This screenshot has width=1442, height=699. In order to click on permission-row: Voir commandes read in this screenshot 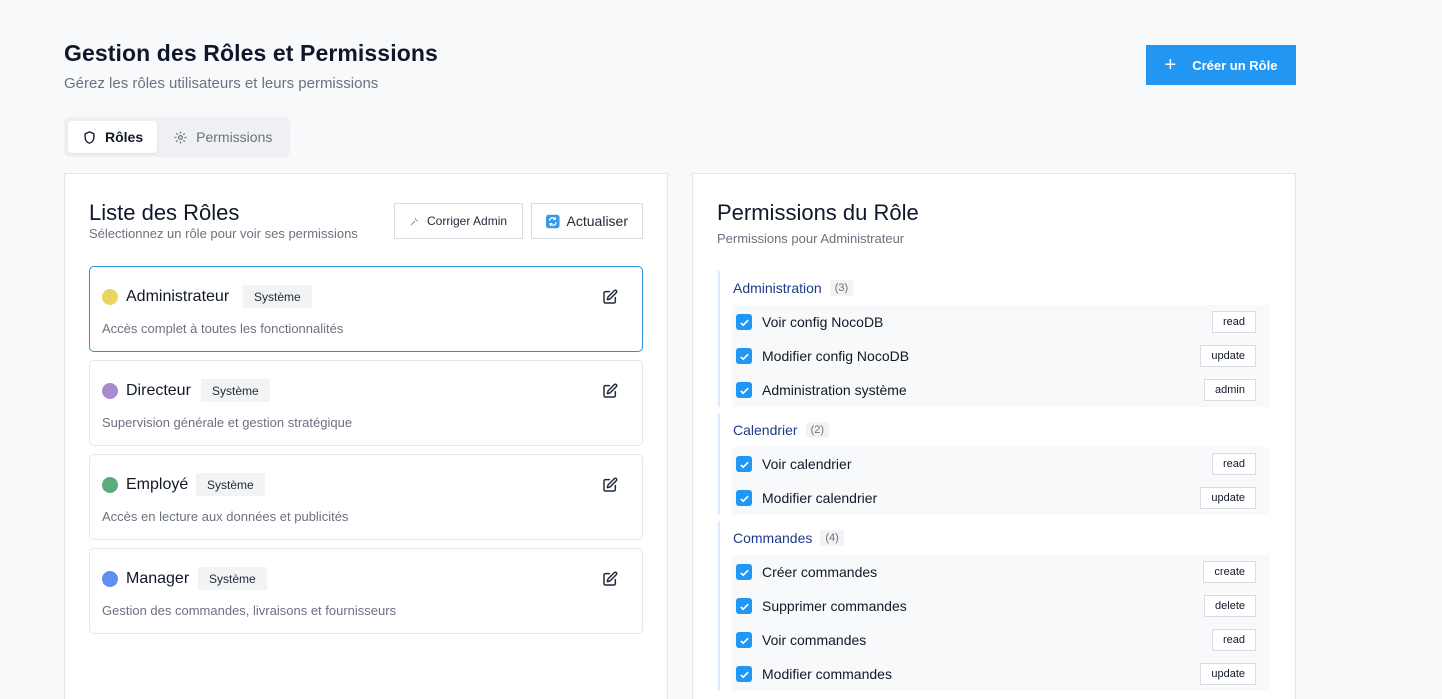, I will do `click(1001, 640)`.